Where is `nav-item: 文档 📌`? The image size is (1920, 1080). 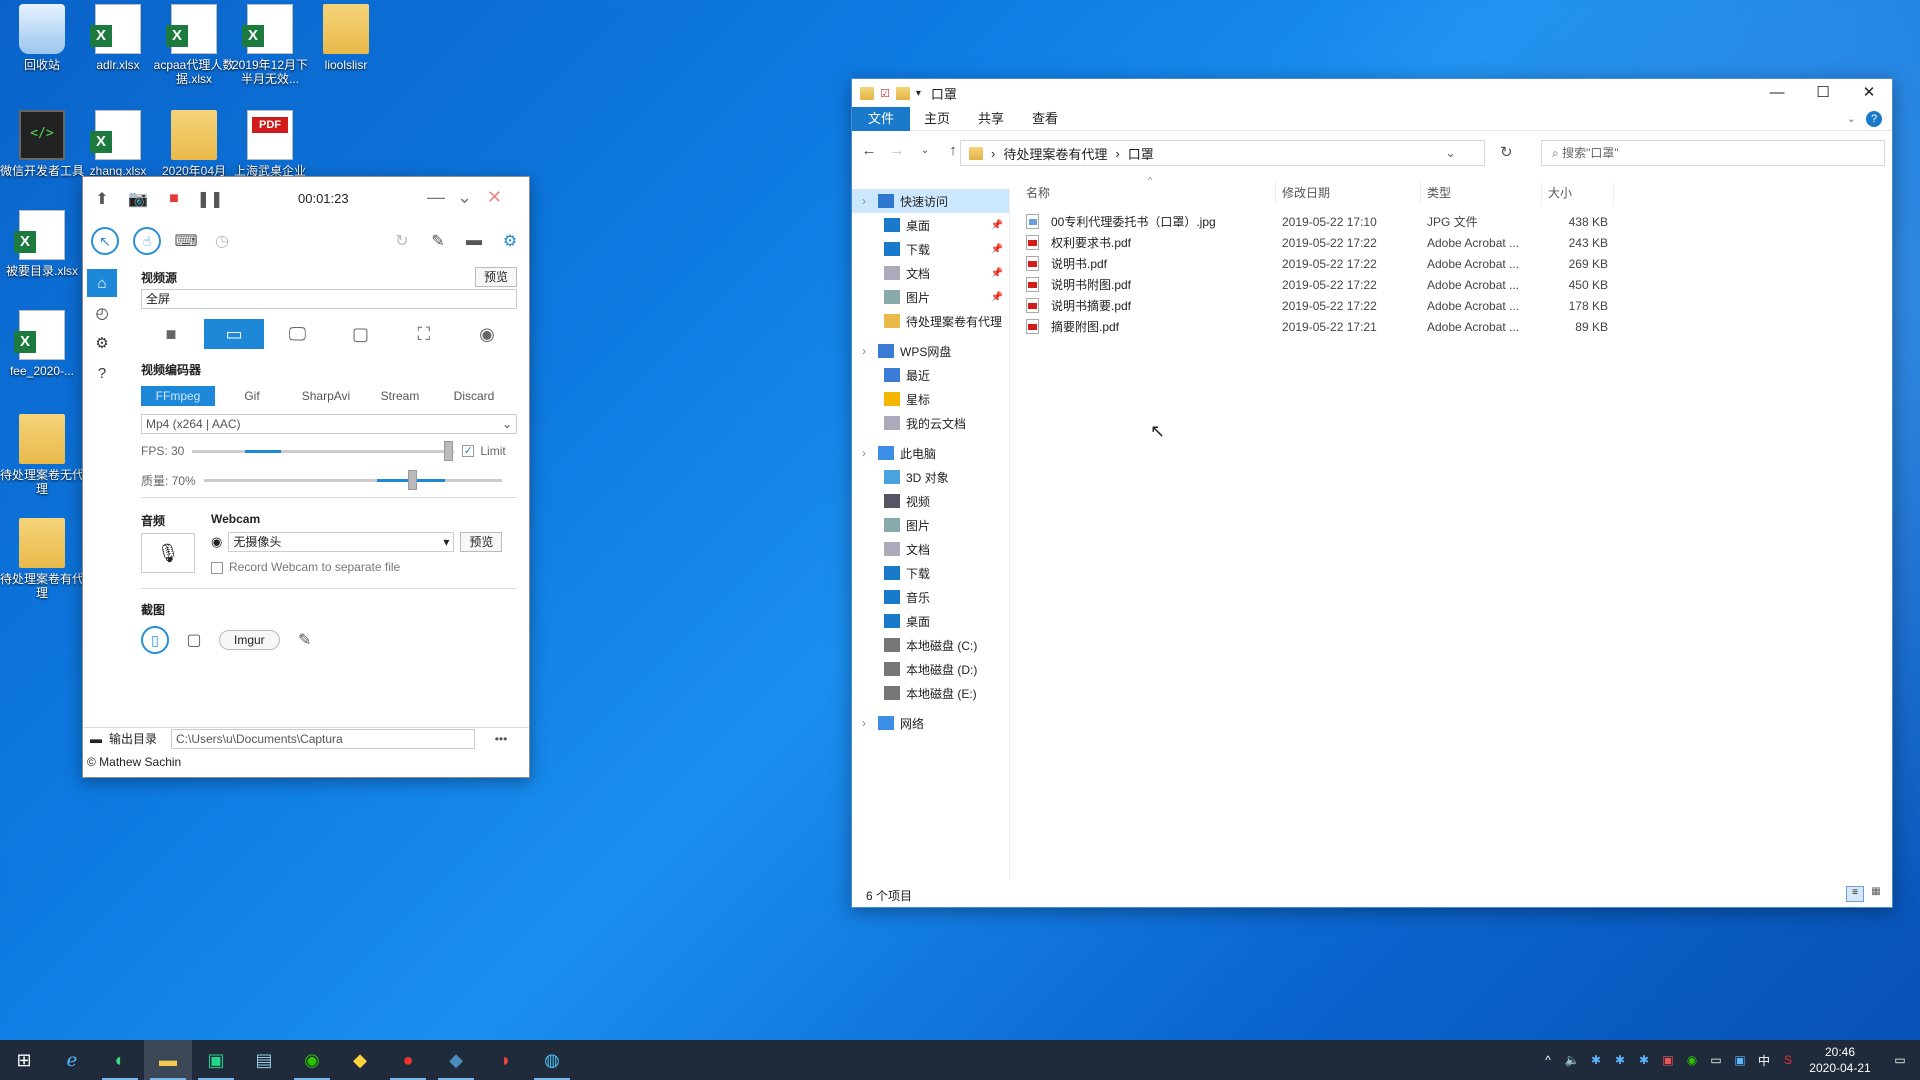
nav-item: 文档 📌 is located at coordinates (930, 273).